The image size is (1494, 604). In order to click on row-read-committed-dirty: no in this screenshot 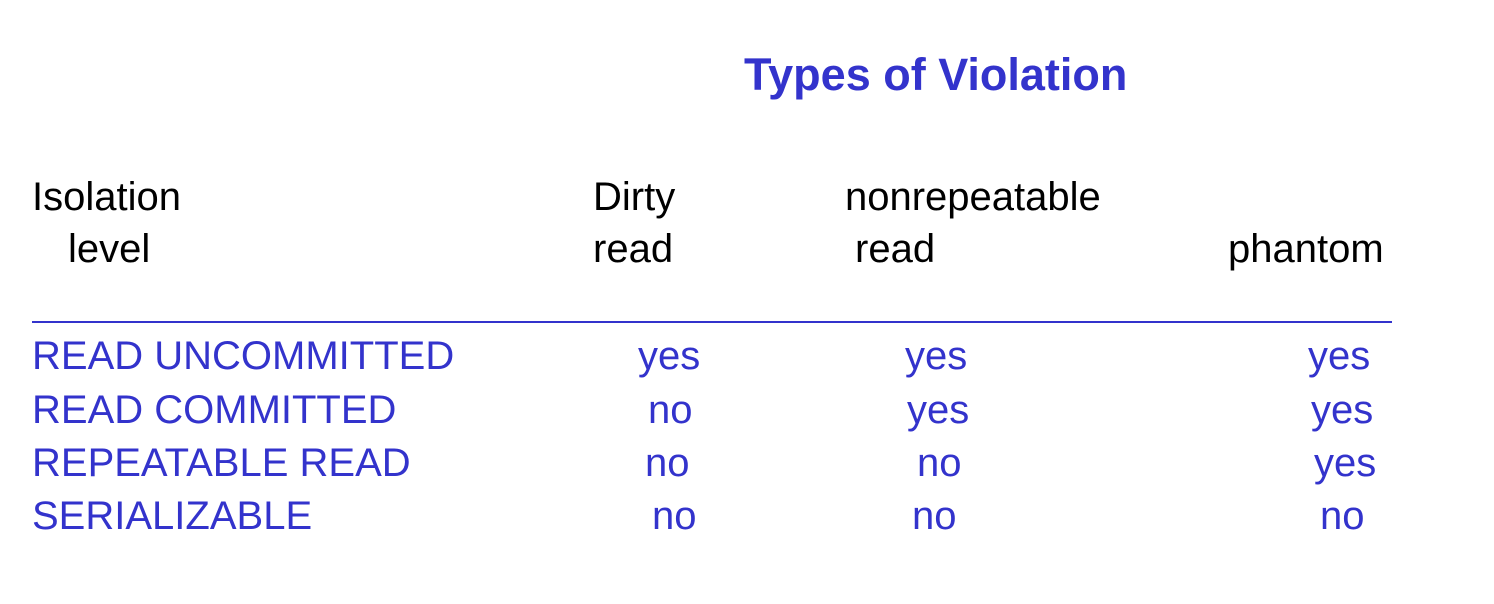, I will do `click(670, 410)`.